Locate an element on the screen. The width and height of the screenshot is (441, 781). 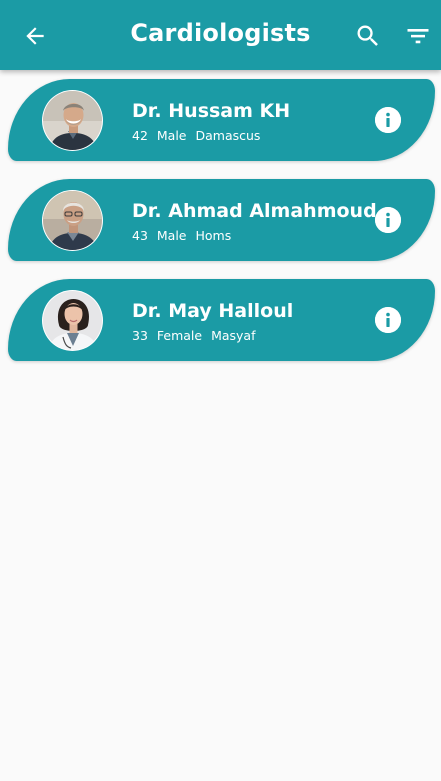
doctor-age: 33 is located at coordinates (140, 335).